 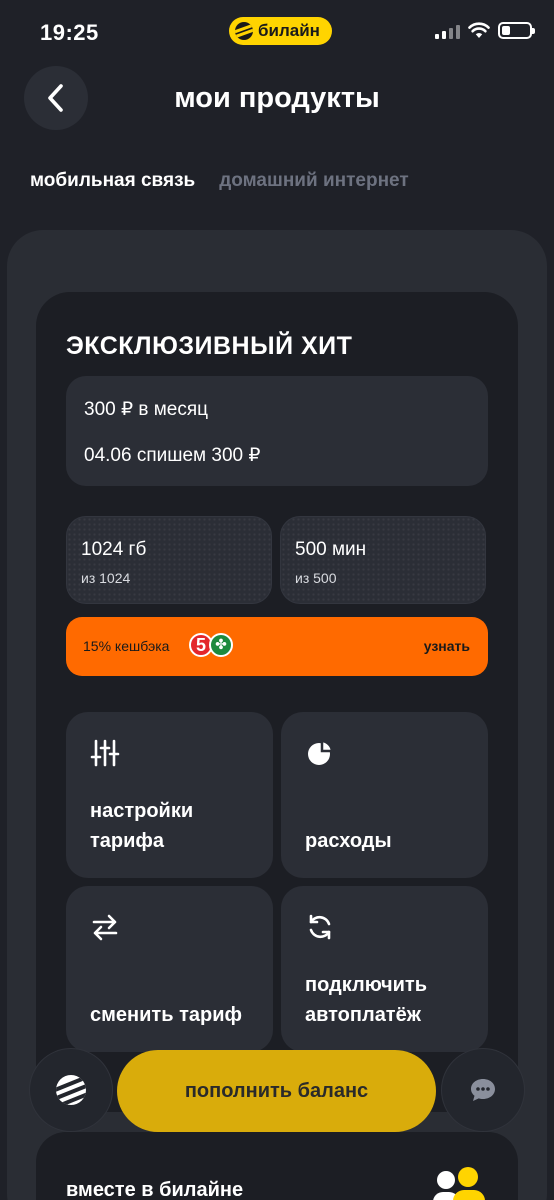 What do you see at coordinates (221, 645) in the screenshot?
I see `clover-icon` at bounding box center [221, 645].